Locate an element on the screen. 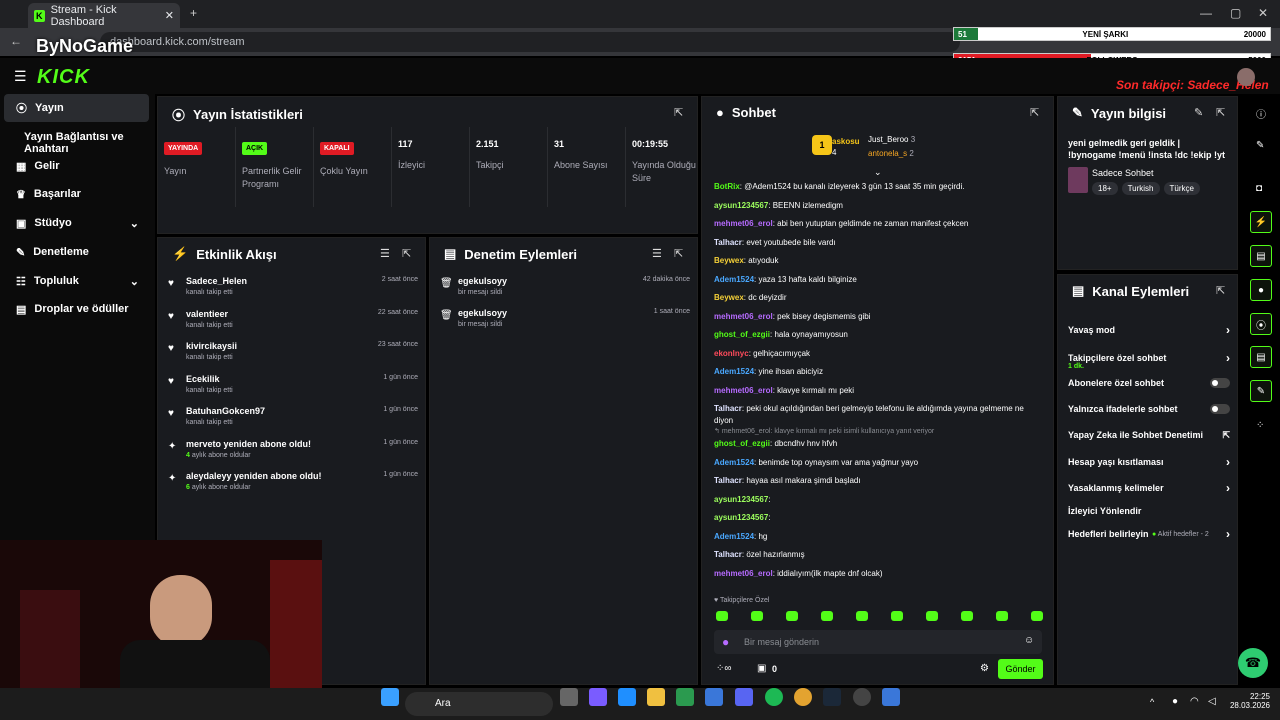 This screenshot has height=720, width=1280. channel-action-row: Yasaklanmış kelimeler › is located at coordinates (1149, 488).